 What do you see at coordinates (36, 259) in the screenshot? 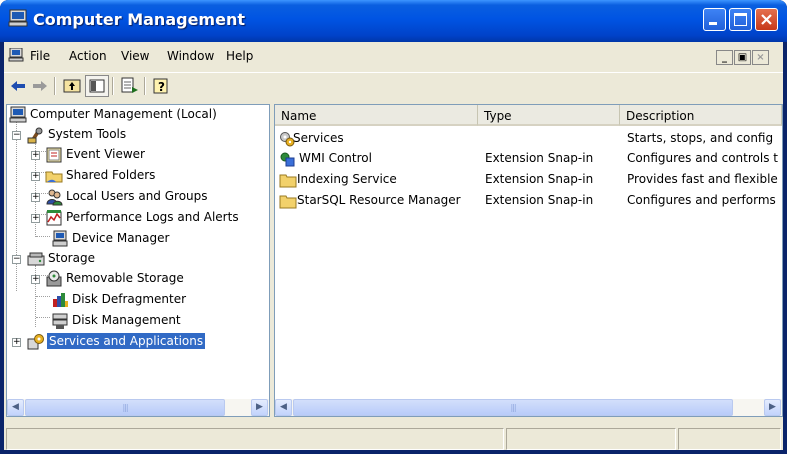
I see `storage-icon` at bounding box center [36, 259].